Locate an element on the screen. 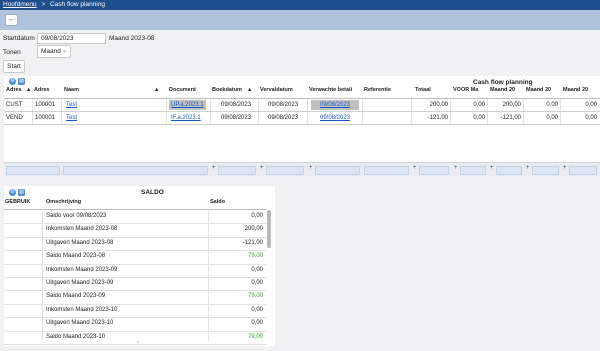 Image resolution: width=600 pixels, height=351 pixels. chevron-down-icon: ⌄ is located at coordinates (64, 51).